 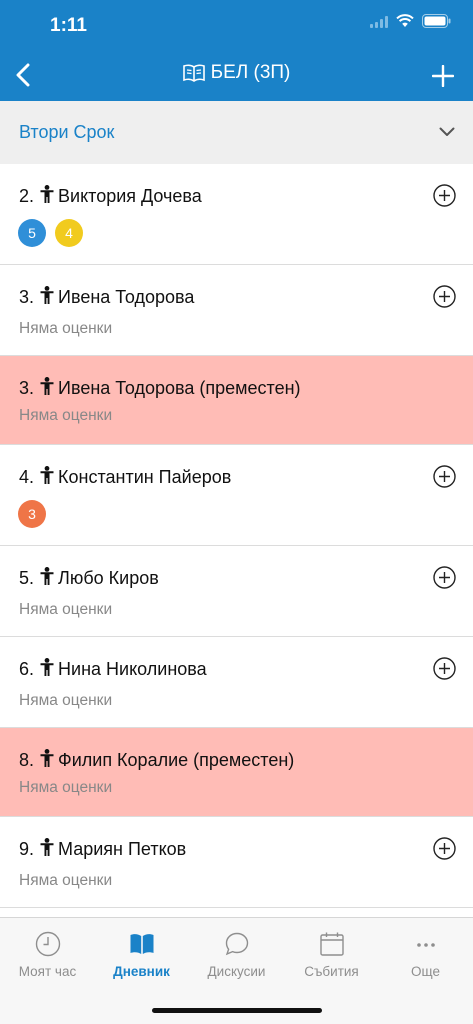 What do you see at coordinates (67, 132) in the screenshot?
I see `term-label: Втори Срок` at bounding box center [67, 132].